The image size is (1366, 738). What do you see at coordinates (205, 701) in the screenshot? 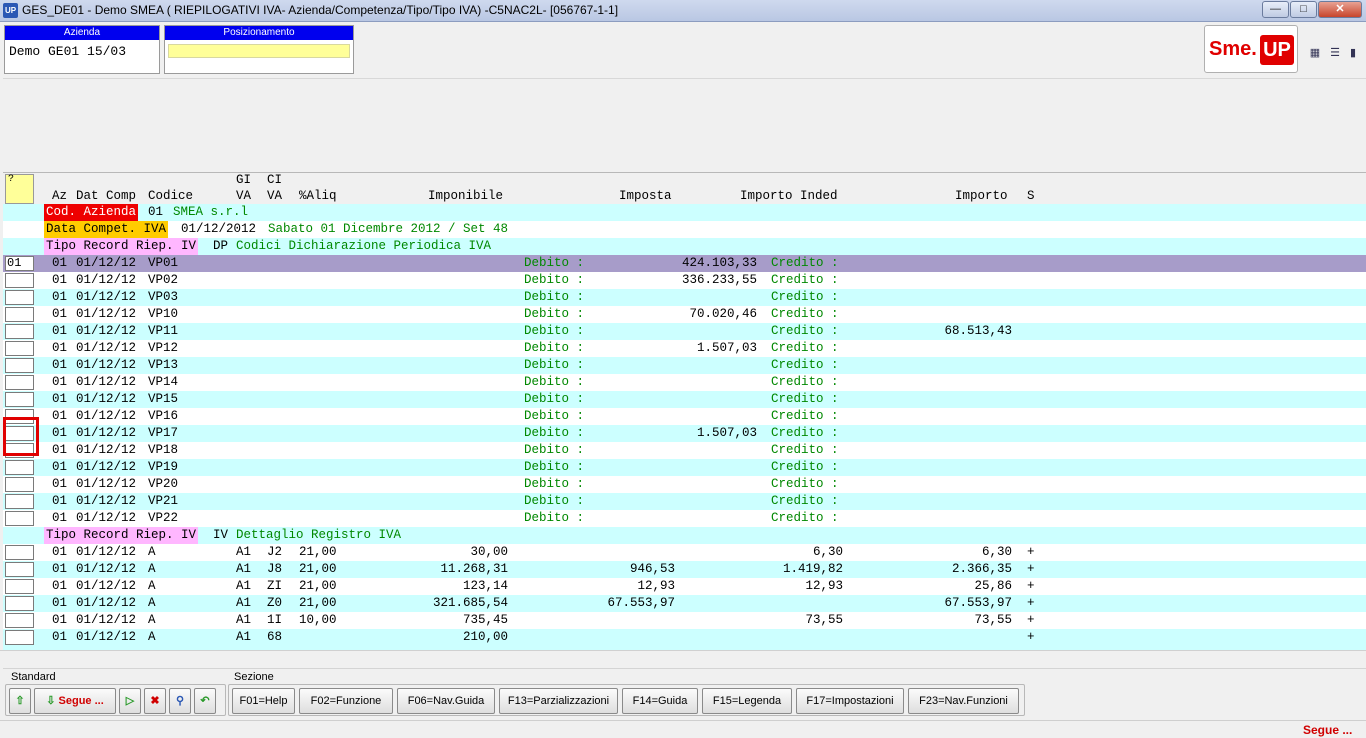
I see `back-icon: ↶` at bounding box center [205, 701].